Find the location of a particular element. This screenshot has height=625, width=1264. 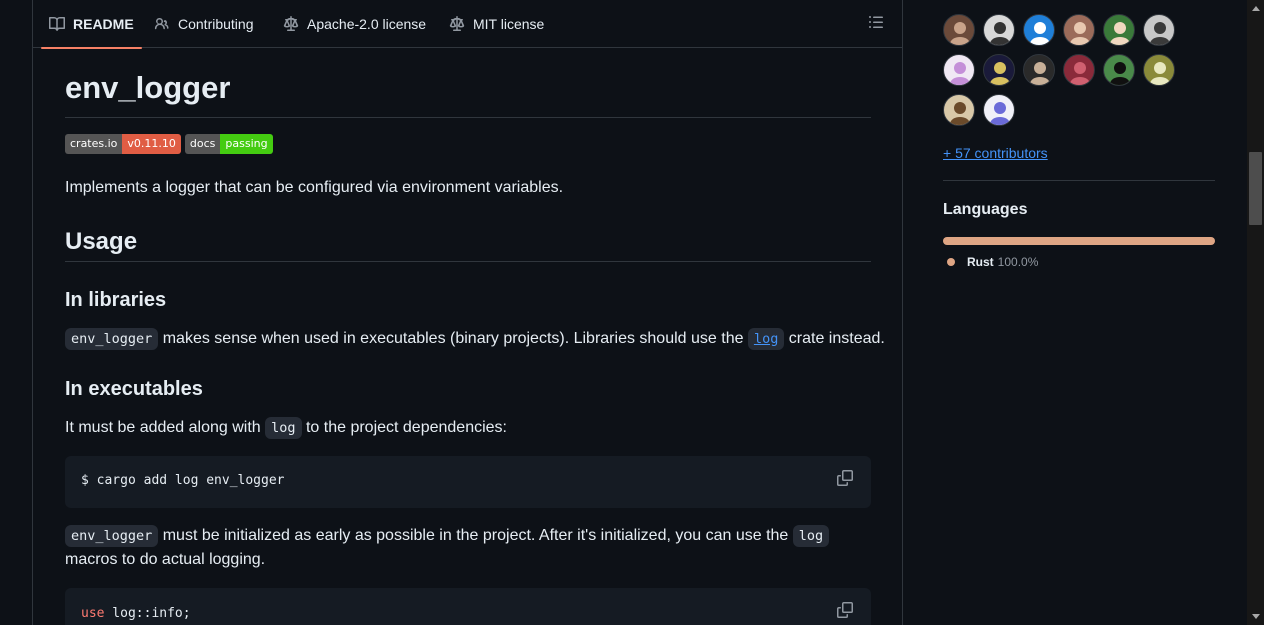

usage-divider is located at coordinates (468, 261).